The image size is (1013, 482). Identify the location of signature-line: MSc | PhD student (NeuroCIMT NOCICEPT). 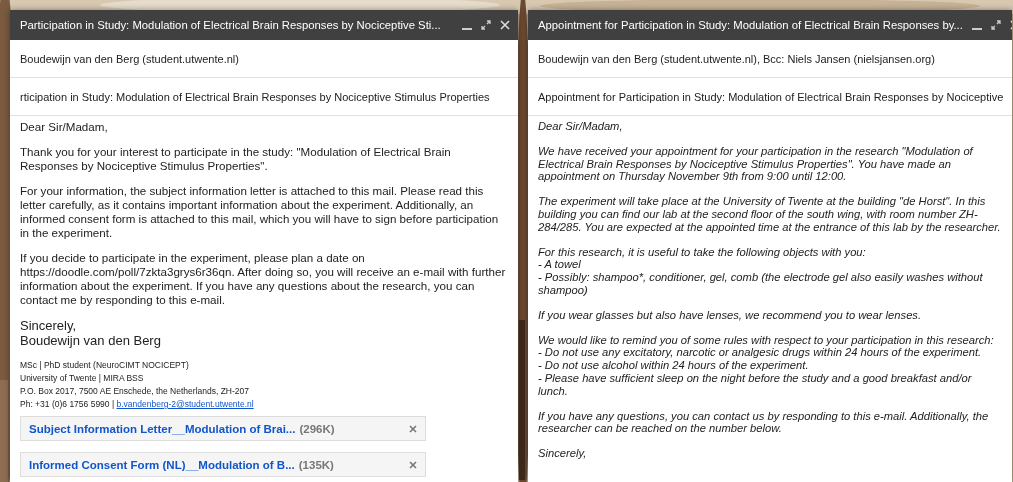
(105, 365).